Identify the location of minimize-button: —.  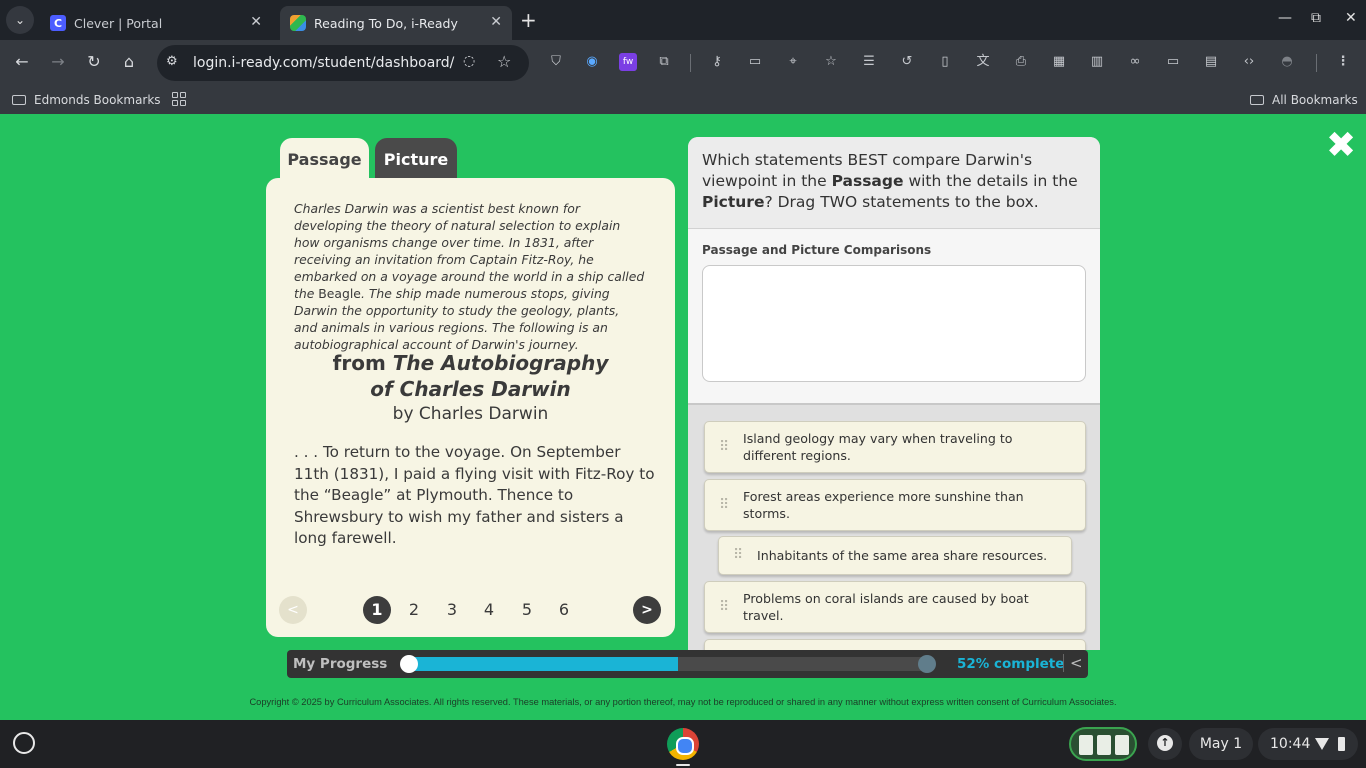
(1285, 18).